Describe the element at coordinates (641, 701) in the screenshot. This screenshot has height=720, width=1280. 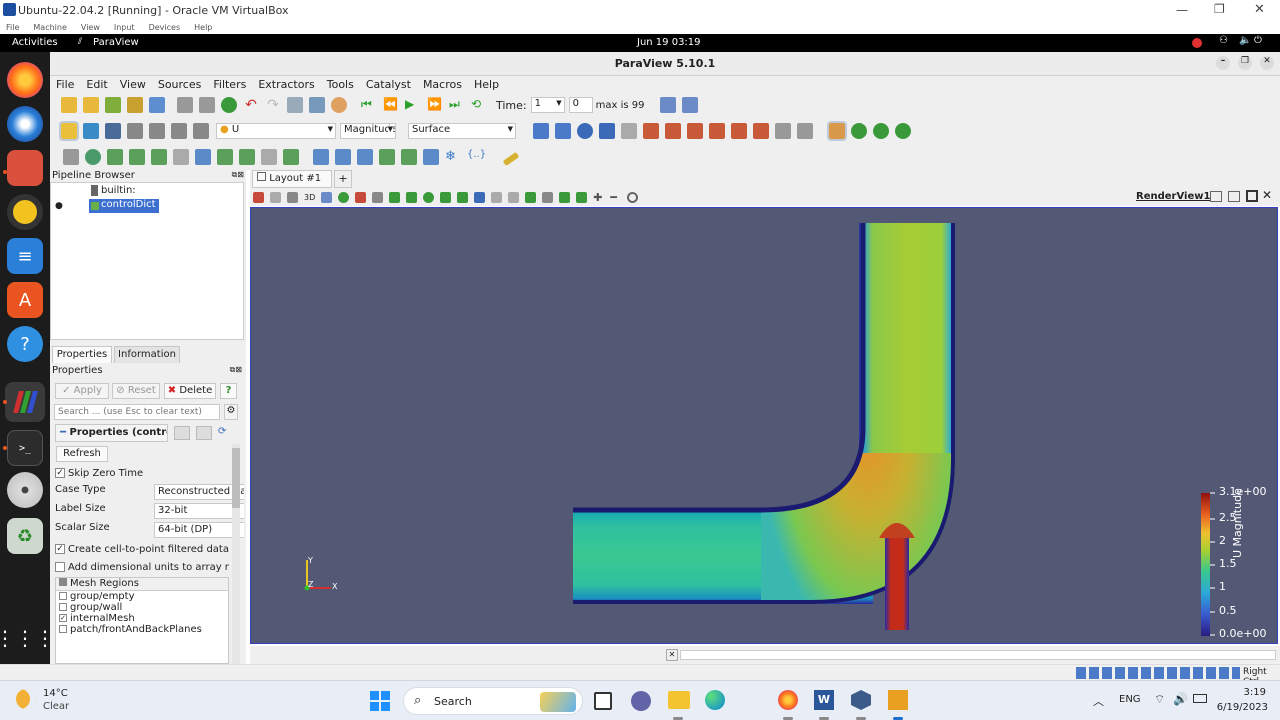
I see `teams-icon` at that location.